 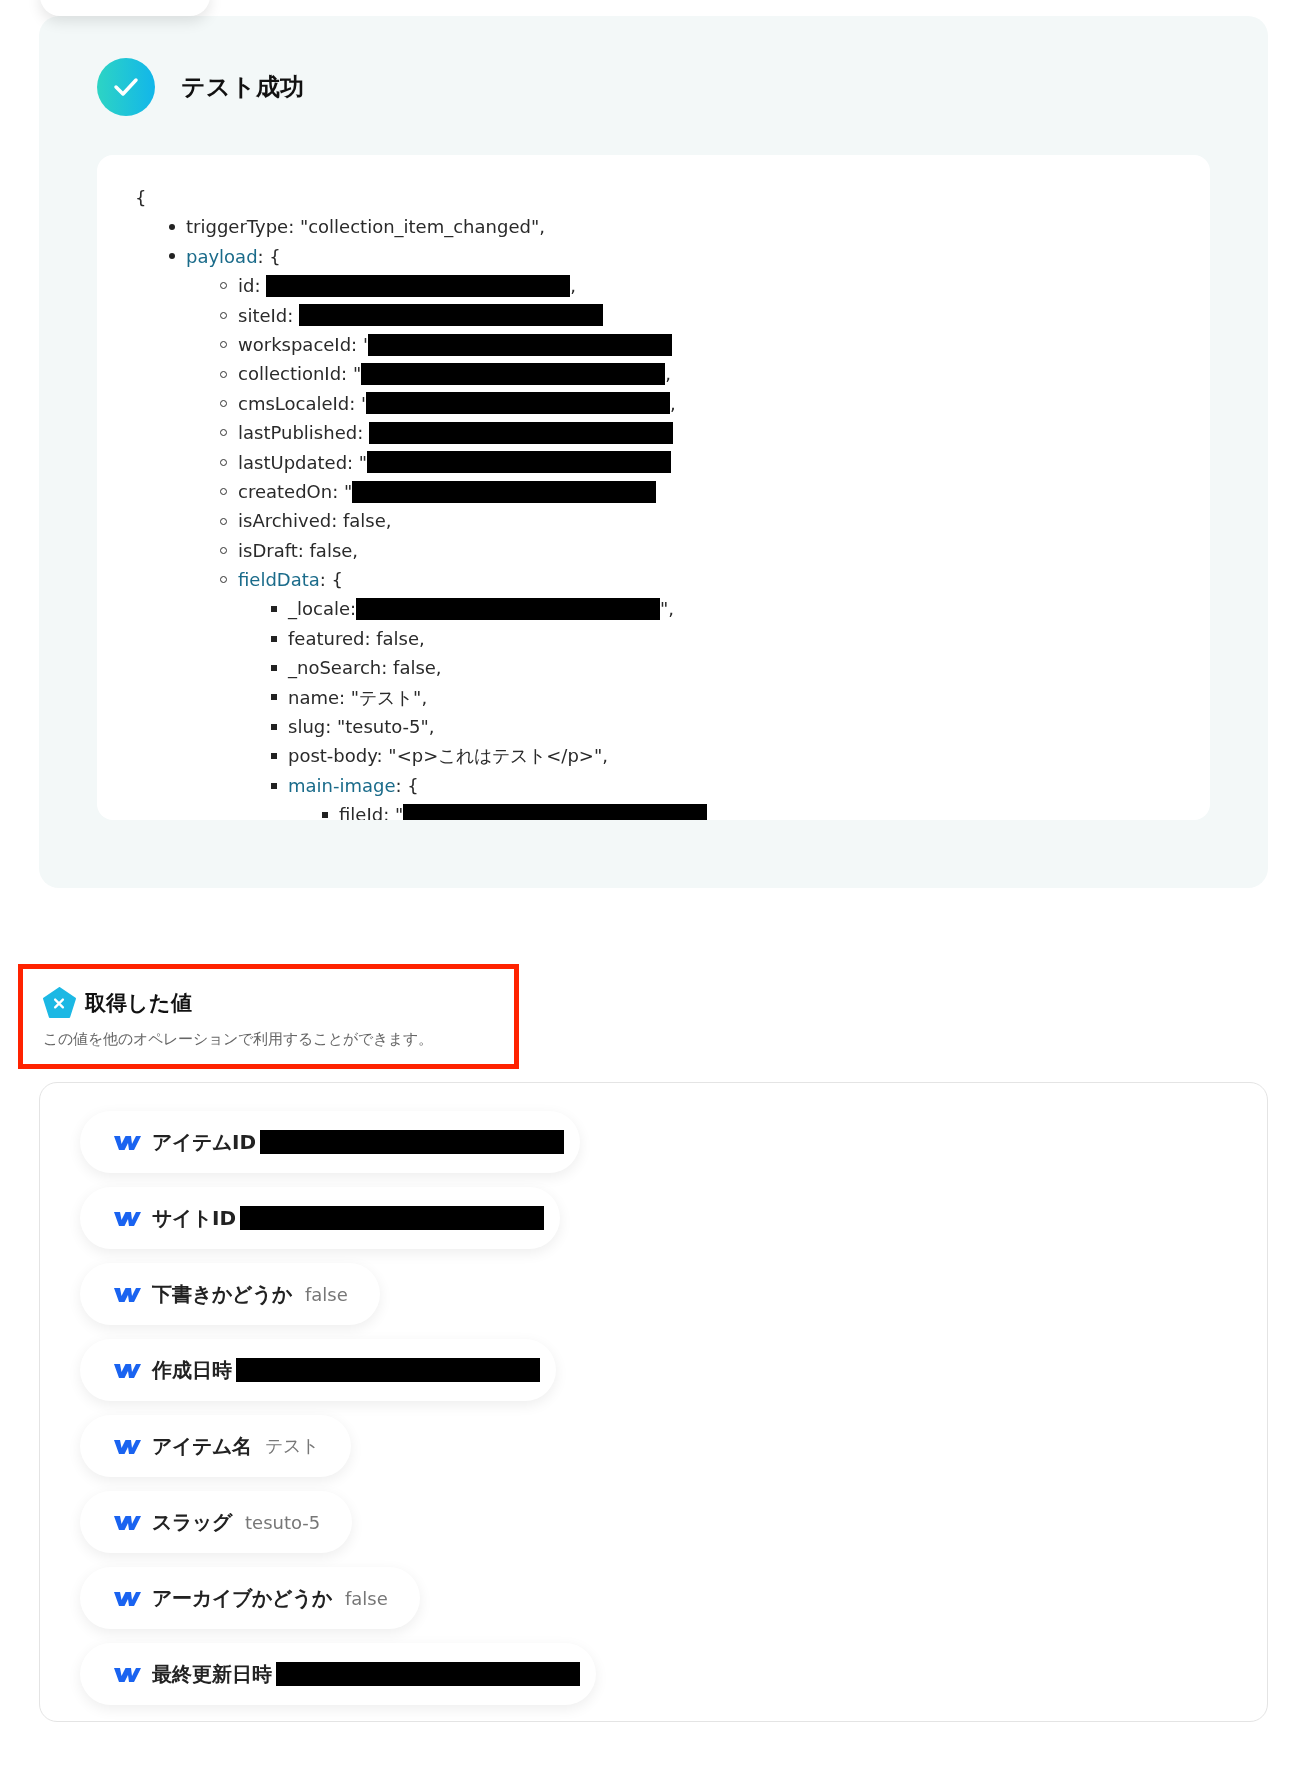 What do you see at coordinates (238, 1039) in the screenshot?
I see `section-description: この値を他のオペレーションで利用することができます。` at bounding box center [238, 1039].